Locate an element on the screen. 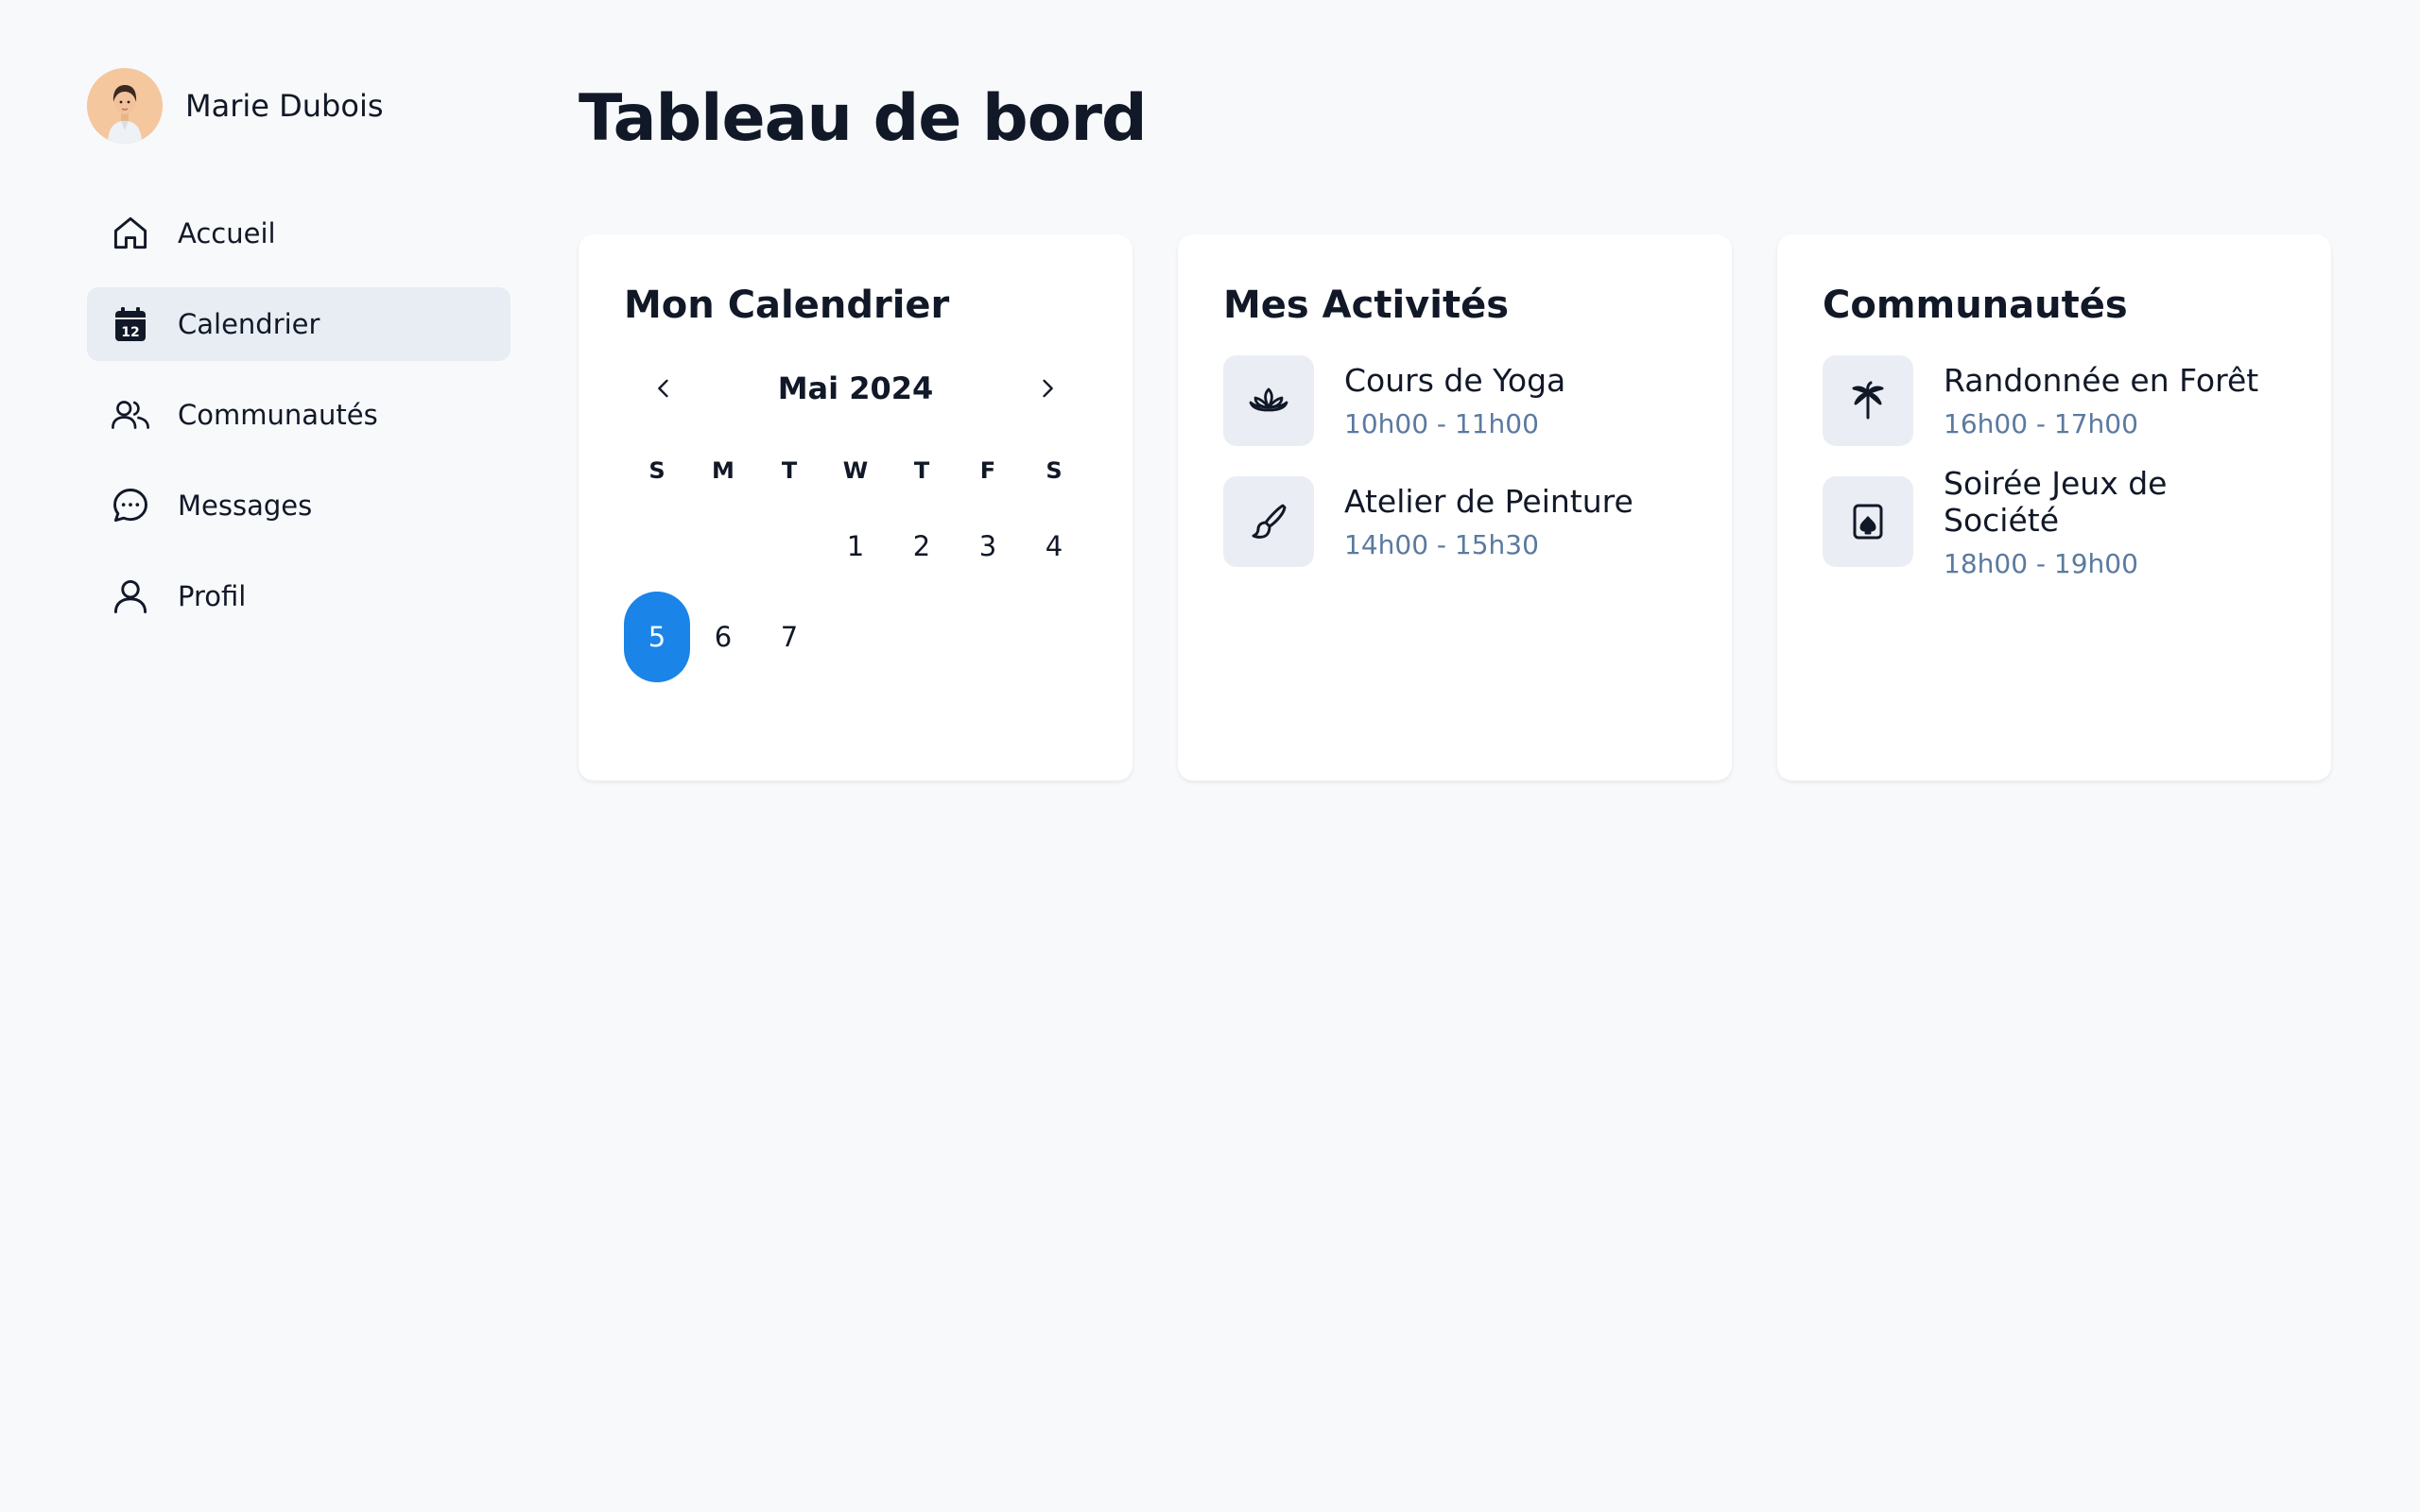  card-title: Mon Calendrier is located at coordinates (787, 305).